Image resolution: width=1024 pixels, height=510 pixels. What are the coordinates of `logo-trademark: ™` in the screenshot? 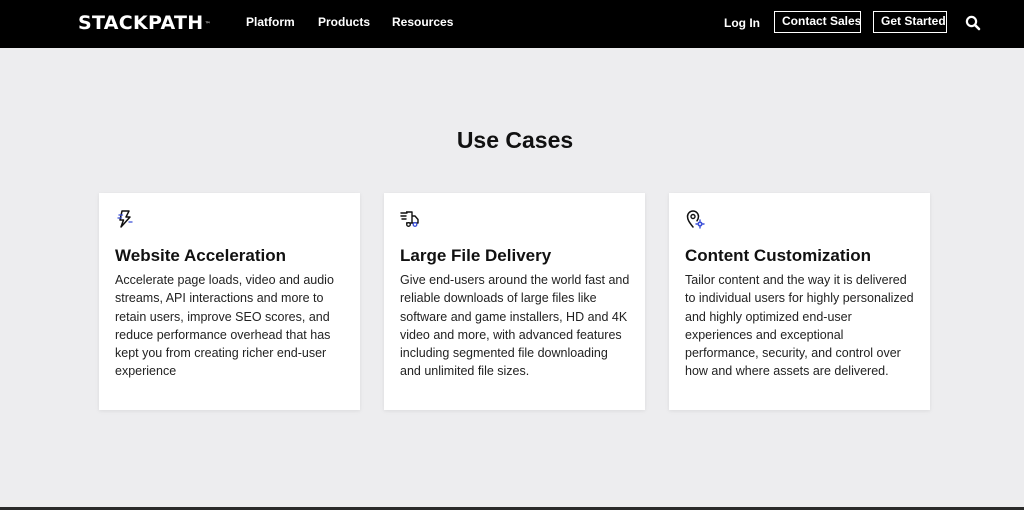 It's located at (207, 24).